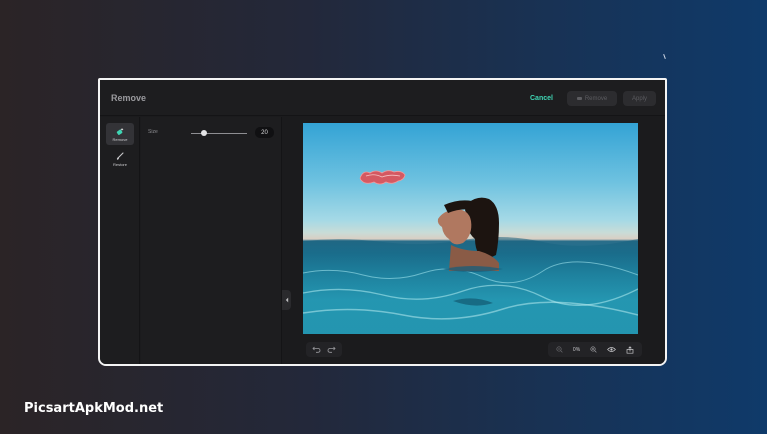 This screenshot has width=767, height=434. What do you see at coordinates (596, 98) in the screenshot?
I see `remove-button-label: Remove` at bounding box center [596, 98].